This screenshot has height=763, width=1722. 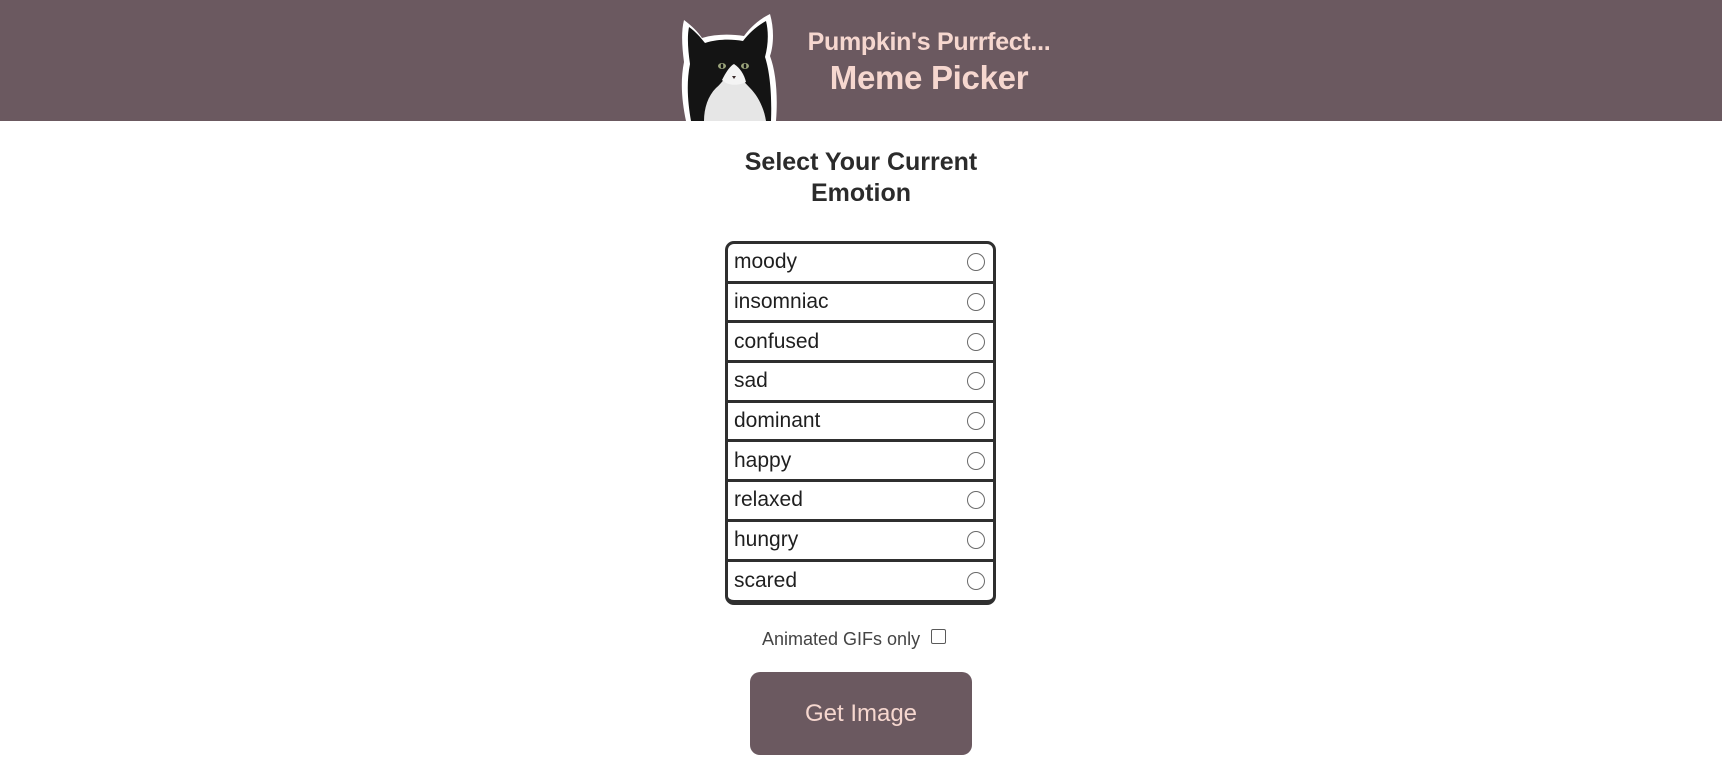 I want to click on emotion-option-hungry: hungry, so click(x=860, y=542).